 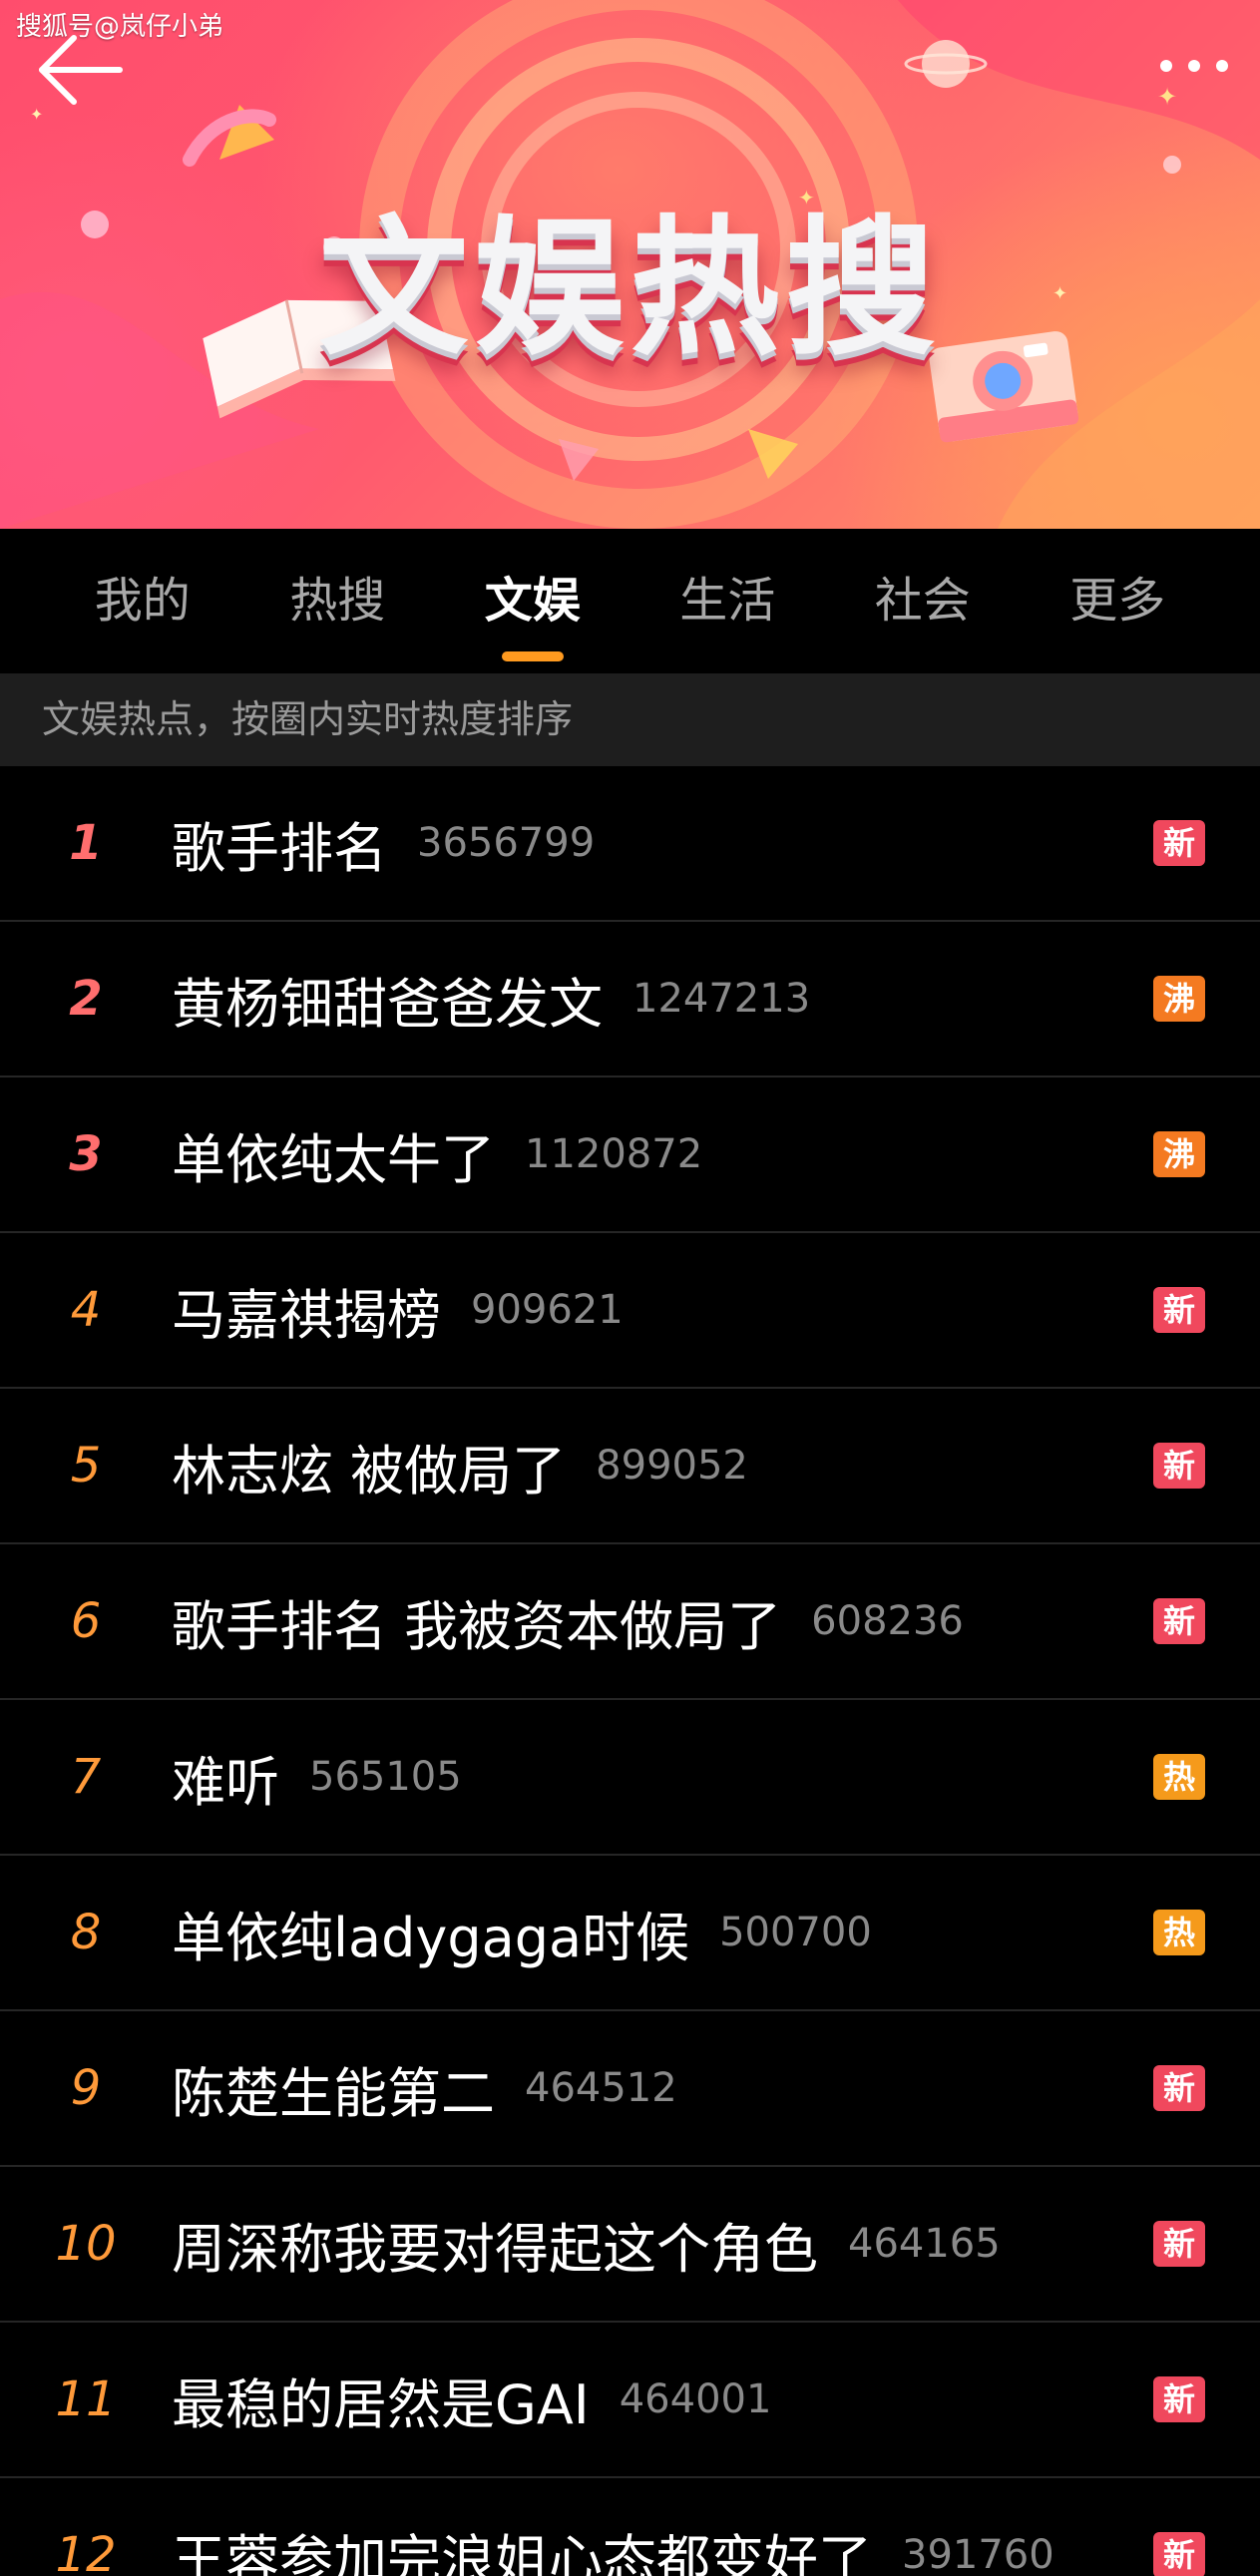 What do you see at coordinates (477, 1626) in the screenshot?
I see `item-title: 歌手排名 我被资本做局了` at bounding box center [477, 1626].